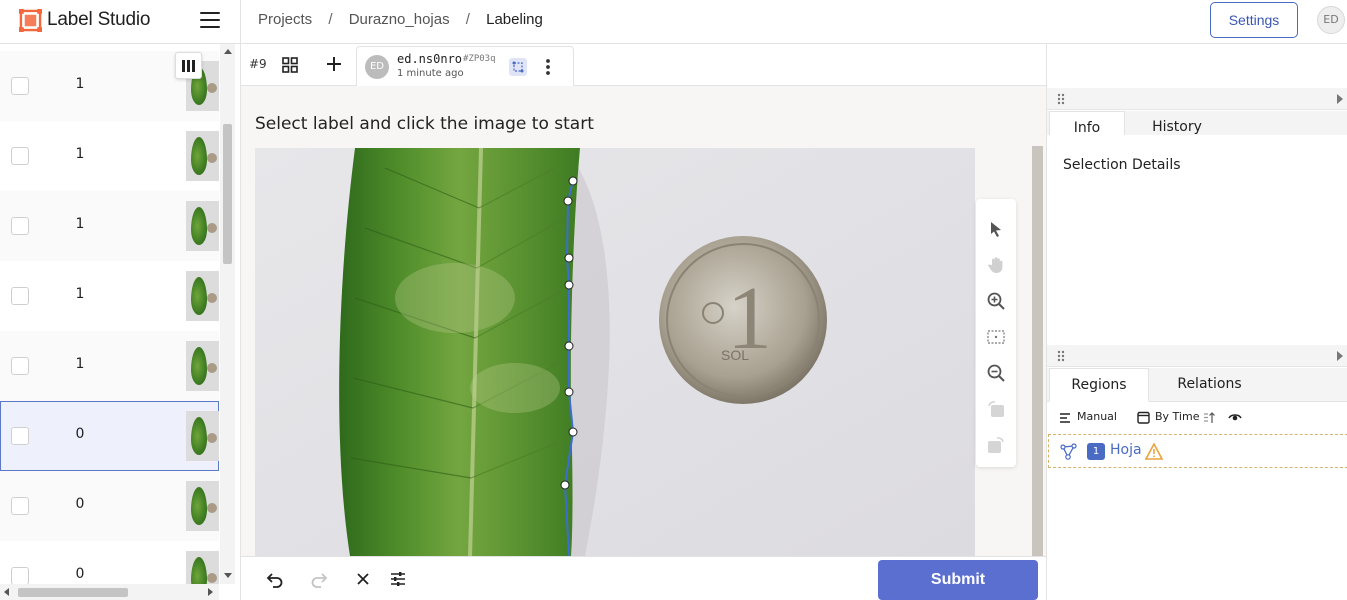 The image size is (1347, 600). I want to click on user-avatar: ED, so click(1331, 20).